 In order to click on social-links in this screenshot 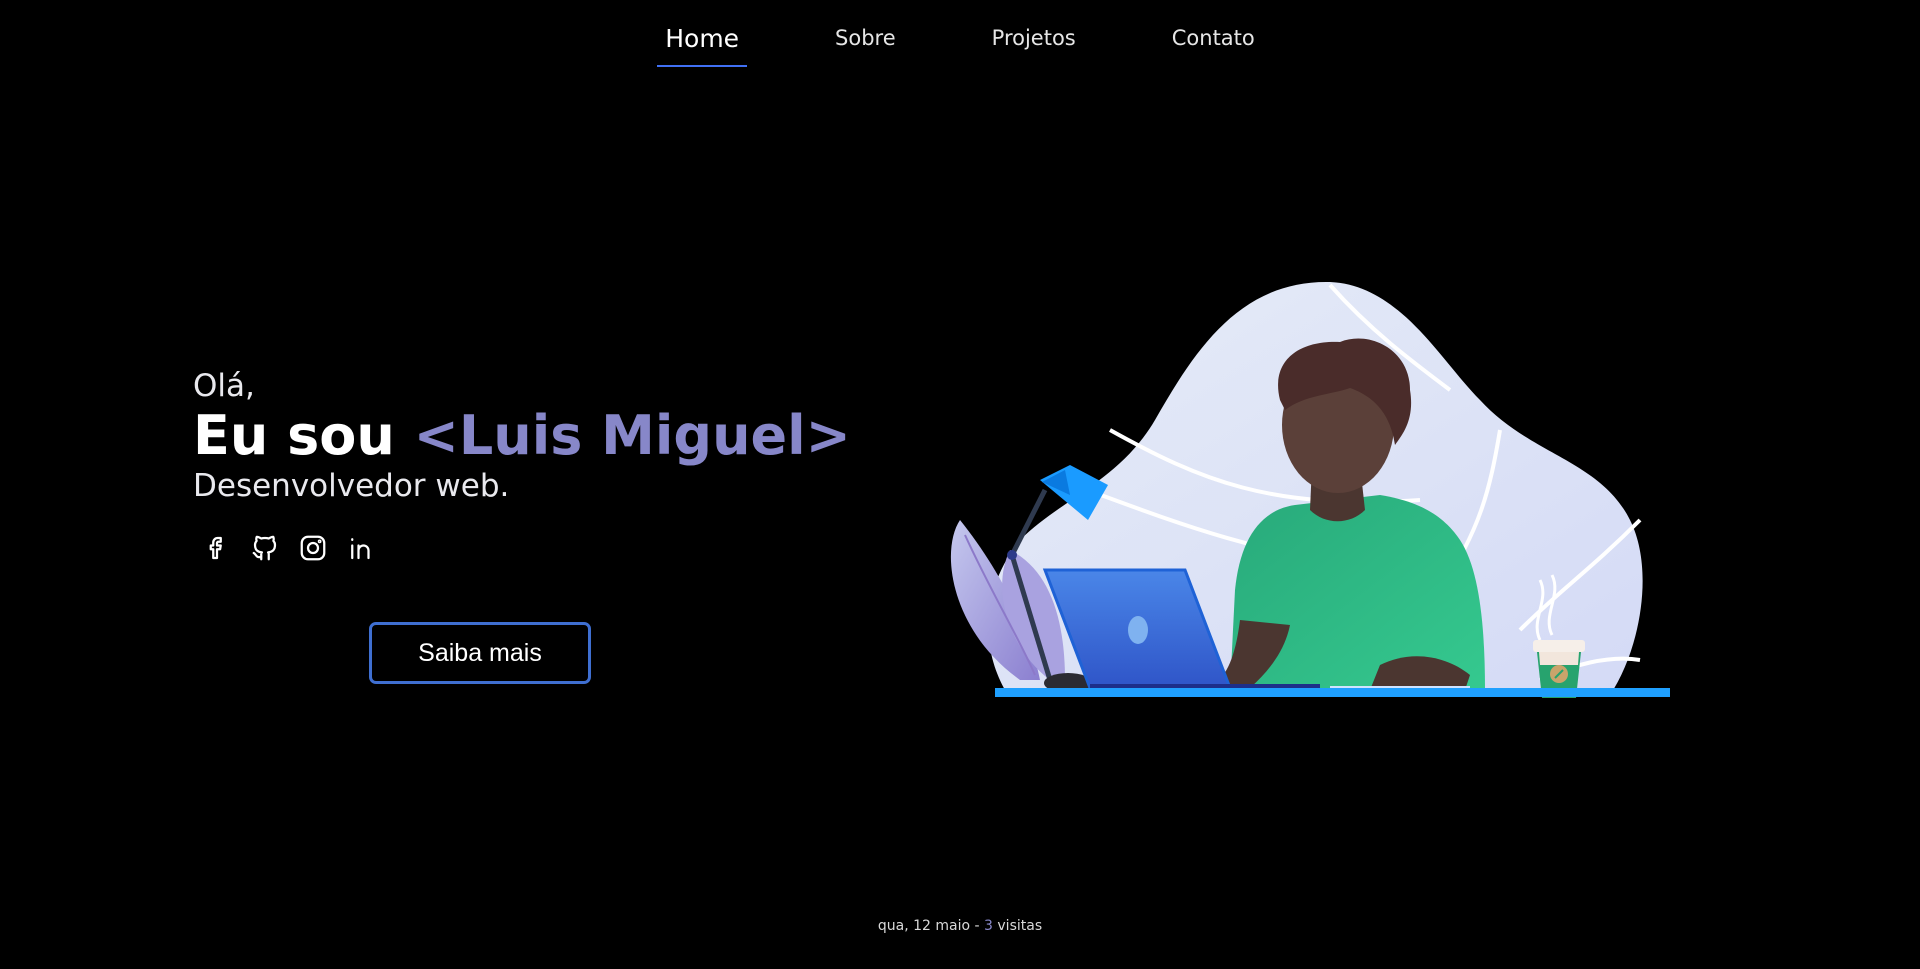, I will do `click(525, 548)`.